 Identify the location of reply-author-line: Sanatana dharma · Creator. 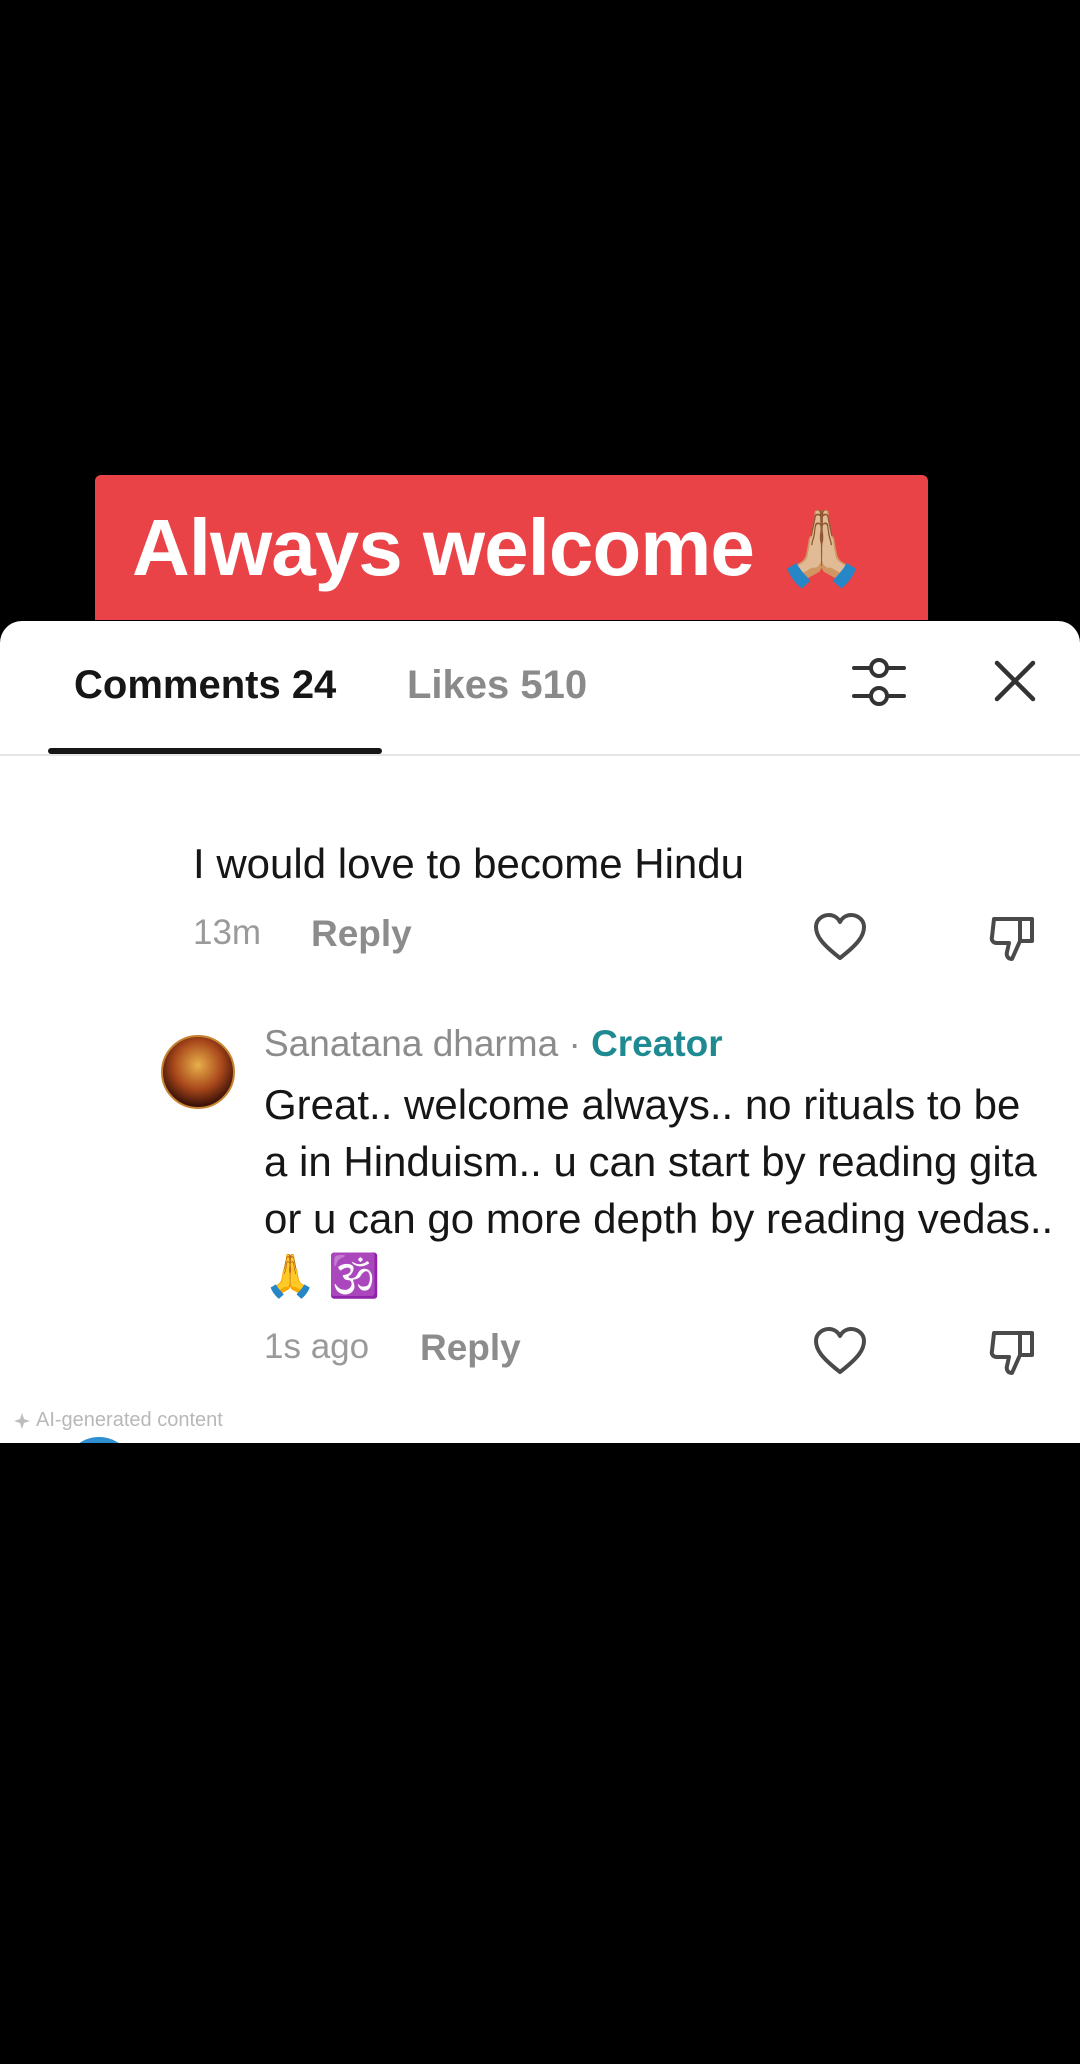
(493, 1044).